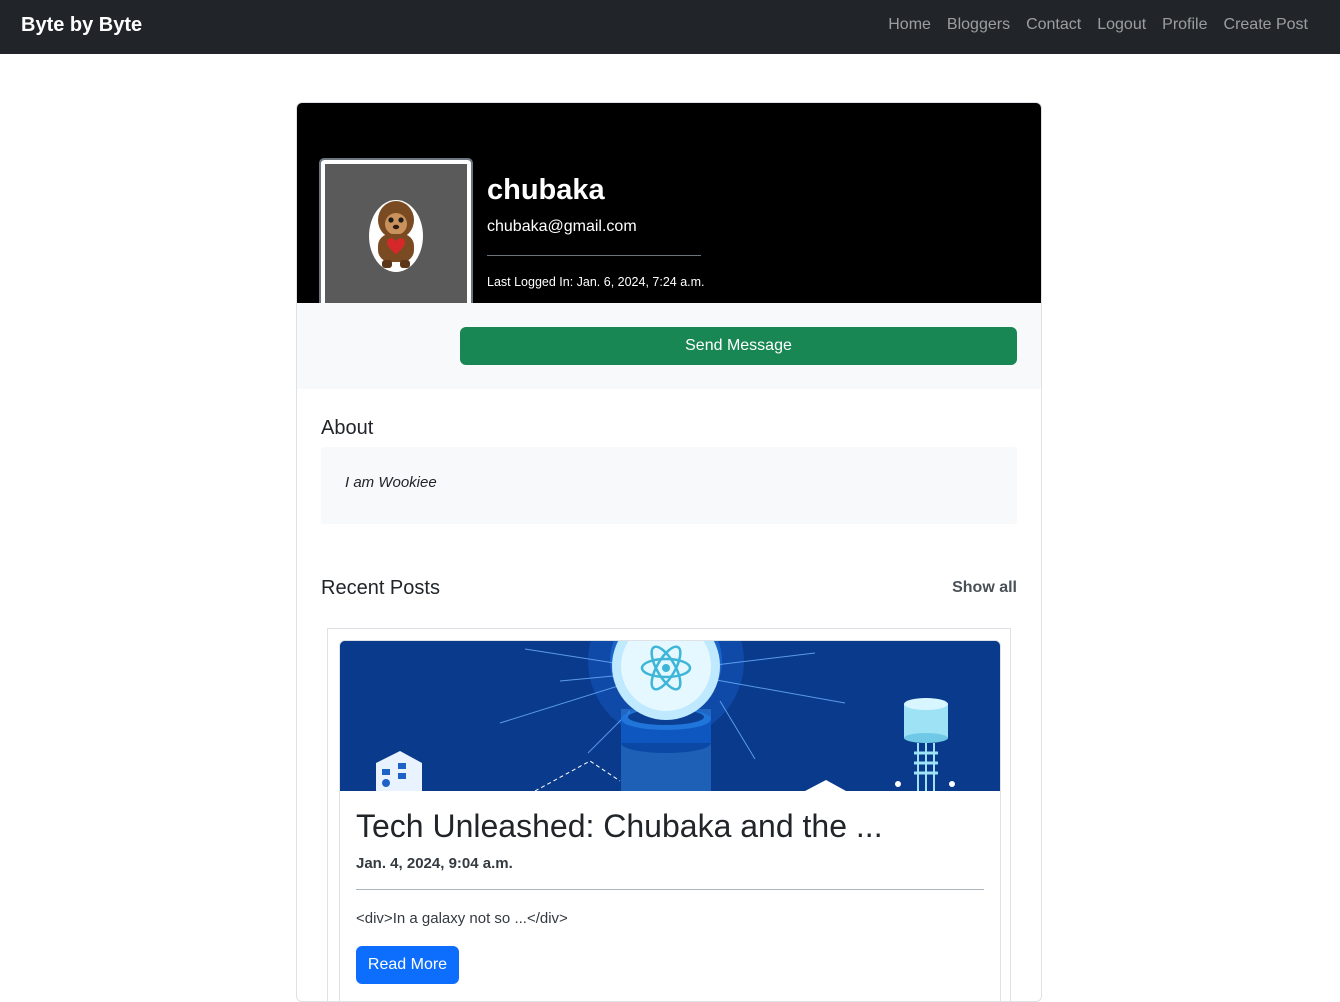 The width and height of the screenshot is (1340, 1002). Describe the element at coordinates (596, 282) in the screenshot. I see `last-logged-in: Last Logged In: Jan. 6, 2024, 7:24 a.m.` at that location.